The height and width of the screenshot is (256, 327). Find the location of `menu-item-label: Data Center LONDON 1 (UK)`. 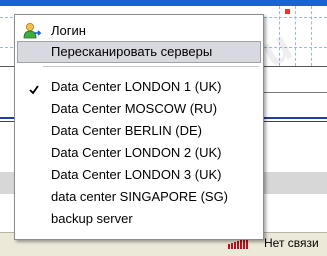

menu-item-label: Data Center LONDON 1 (UK) is located at coordinates (136, 86).